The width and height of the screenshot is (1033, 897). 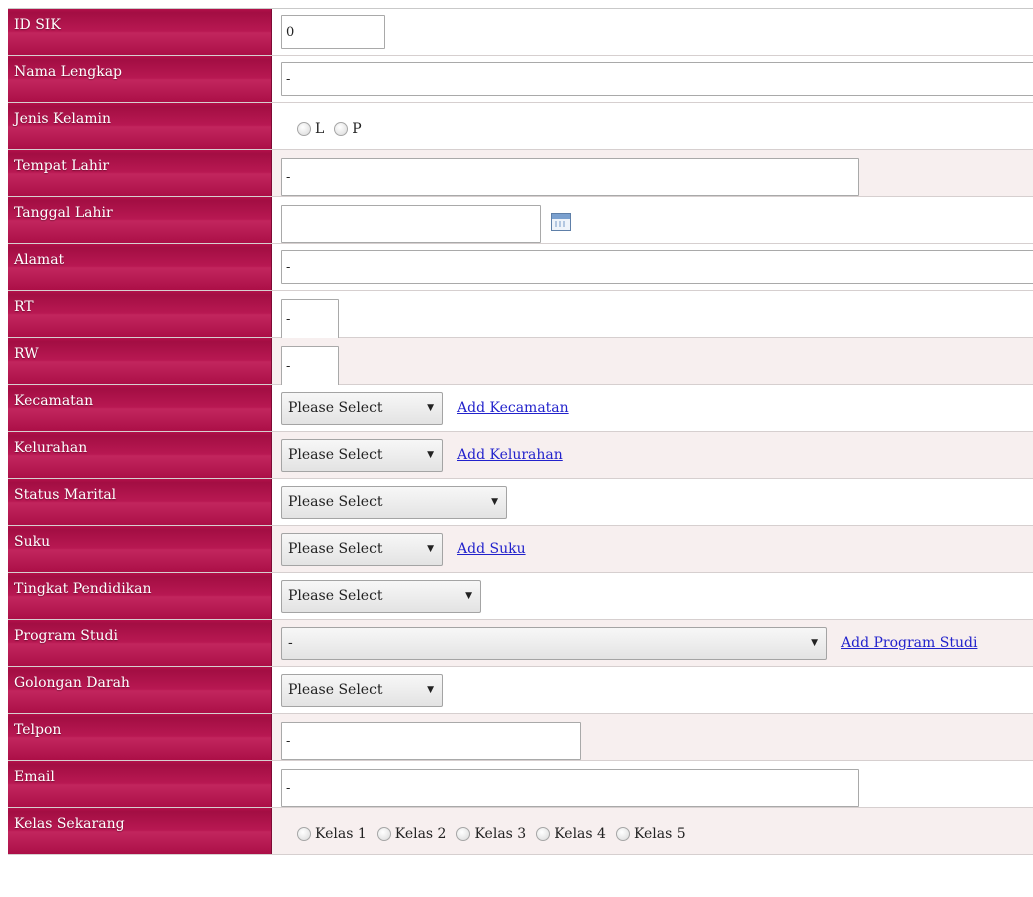 What do you see at coordinates (140, 690) in the screenshot?
I see `label-golongan-darah: Golongan Darah` at bounding box center [140, 690].